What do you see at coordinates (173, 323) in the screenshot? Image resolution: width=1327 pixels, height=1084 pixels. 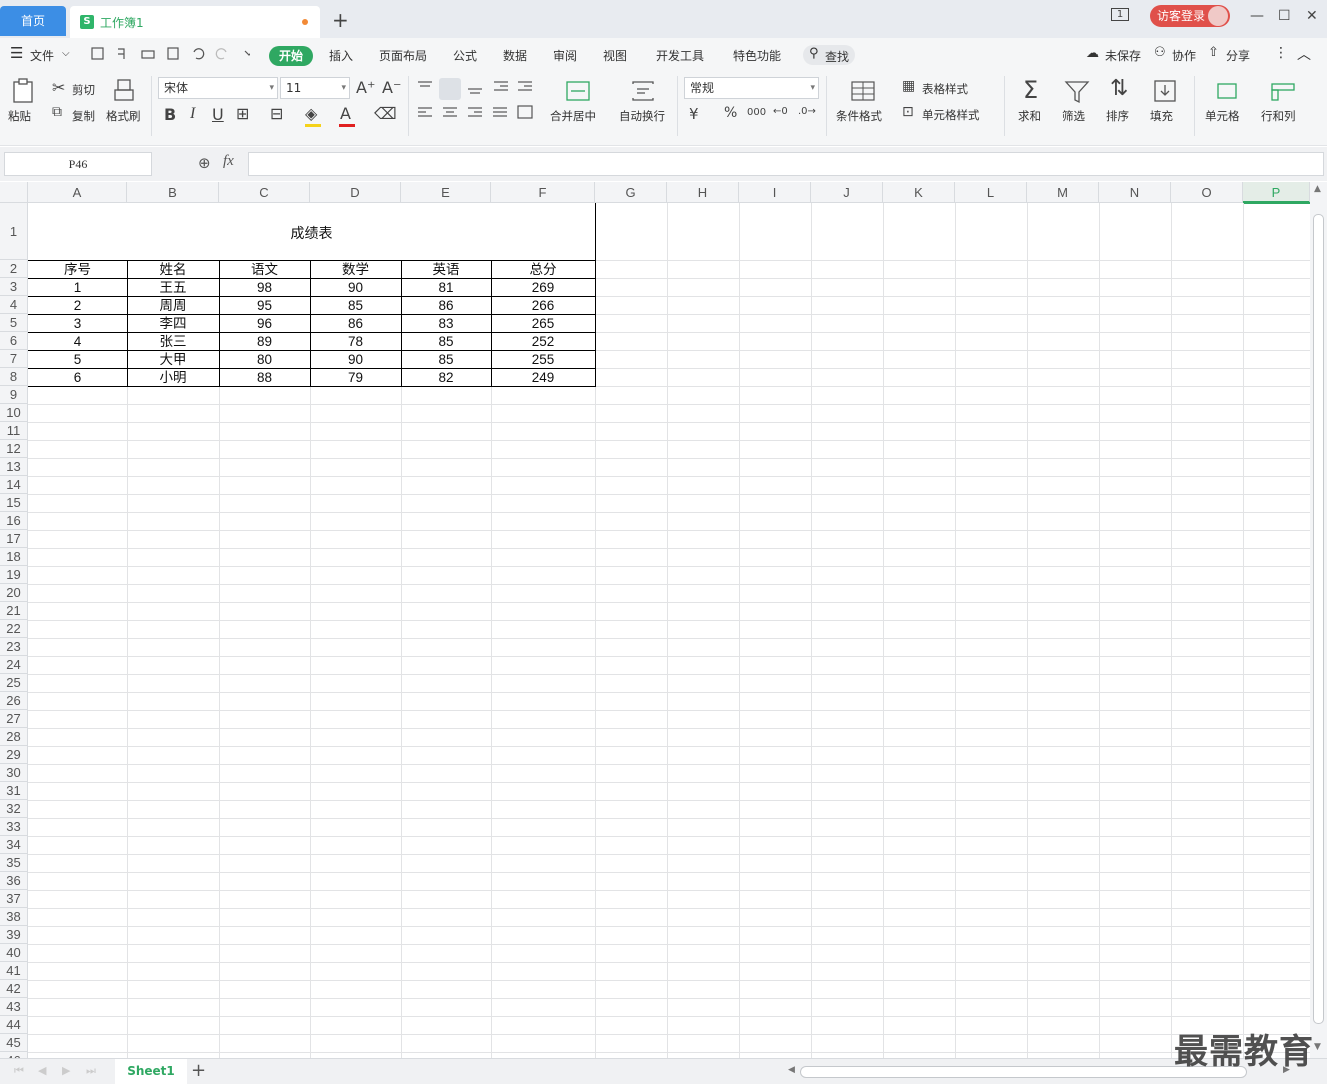 I see `table-cell: 李四` at bounding box center [173, 323].